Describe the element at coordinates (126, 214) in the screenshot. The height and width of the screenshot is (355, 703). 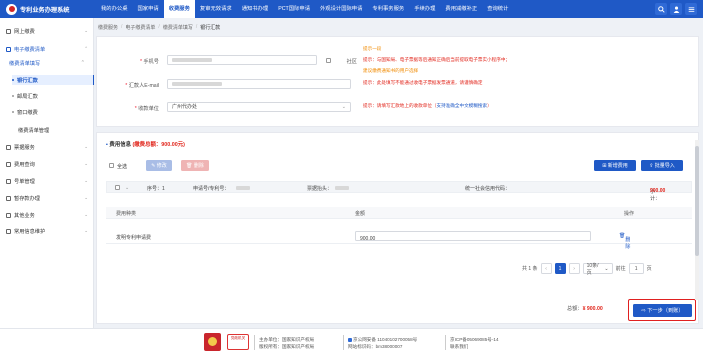
I see `col-fee-type: 费用种类` at that location.